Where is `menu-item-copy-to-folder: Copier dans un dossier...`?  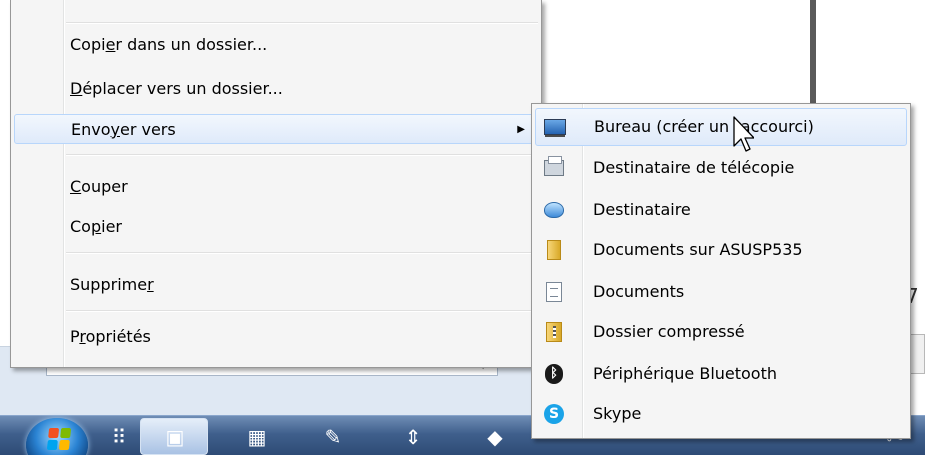 menu-item-copy-to-folder: Copier dans un dossier... is located at coordinates (276, 45).